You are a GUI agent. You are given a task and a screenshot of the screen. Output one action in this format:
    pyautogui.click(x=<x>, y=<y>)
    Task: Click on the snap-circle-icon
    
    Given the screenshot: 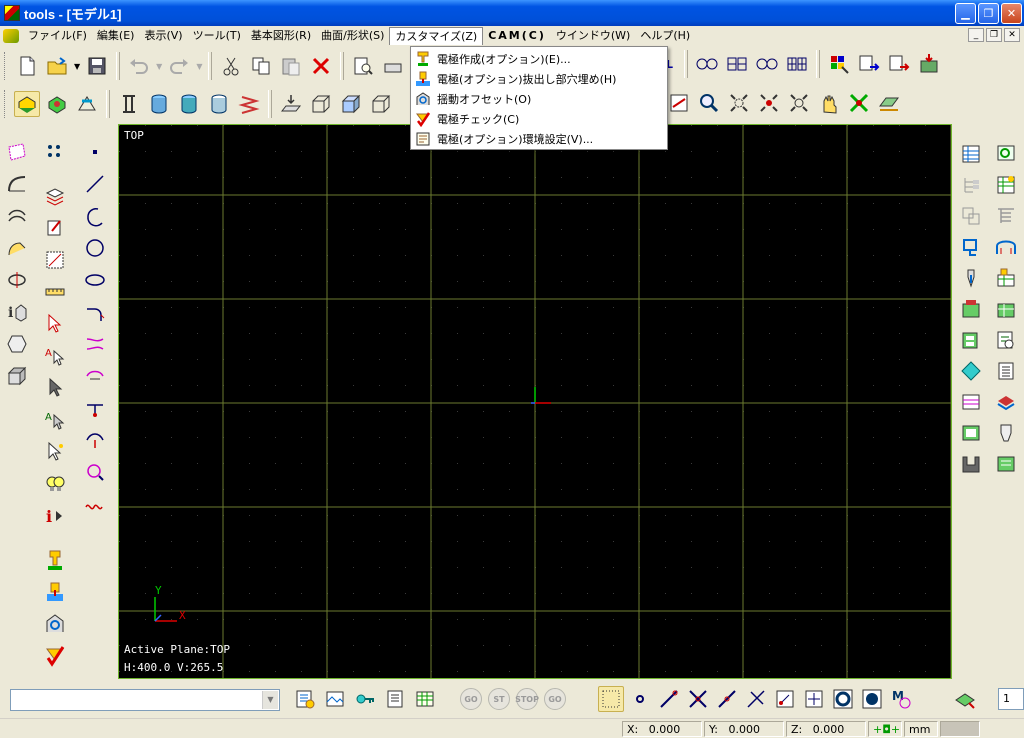 What is the action you would take?
    pyautogui.click(x=843, y=699)
    